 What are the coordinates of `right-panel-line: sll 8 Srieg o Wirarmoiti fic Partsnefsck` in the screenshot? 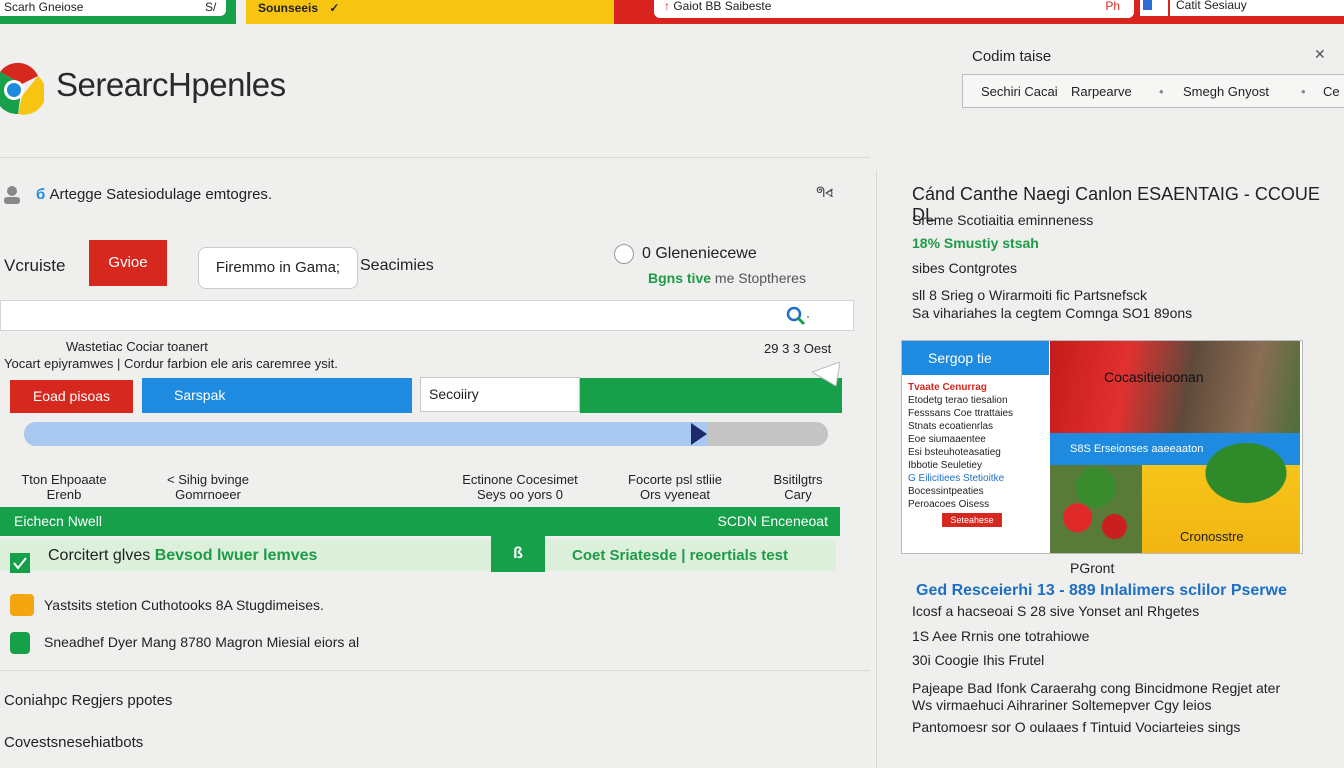 It's located at (1029, 295).